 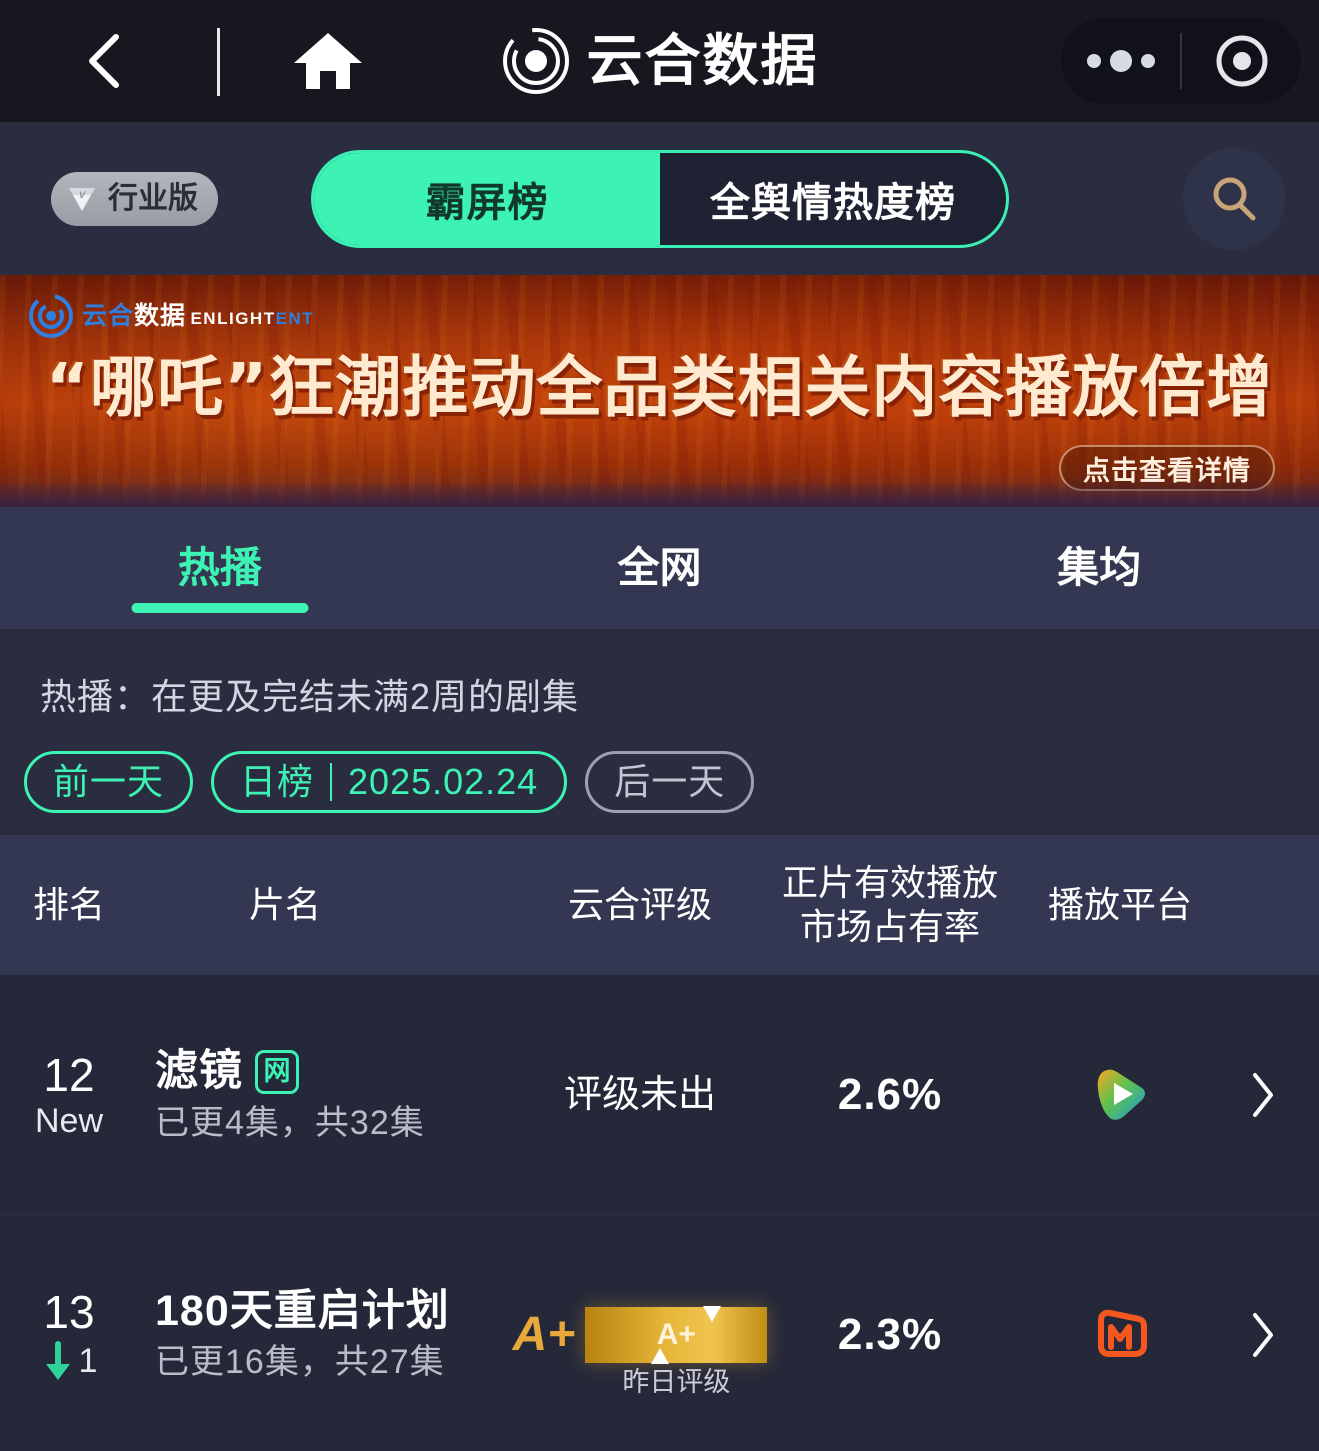 I want to click on episode-info: 已更16集，共27集, so click(x=300, y=1362).